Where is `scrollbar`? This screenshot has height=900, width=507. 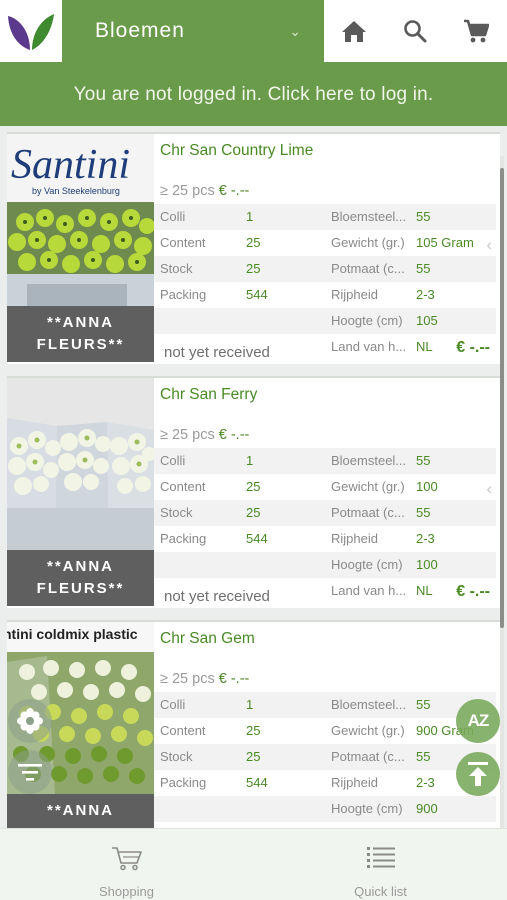 scrollbar is located at coordinates (502, 492).